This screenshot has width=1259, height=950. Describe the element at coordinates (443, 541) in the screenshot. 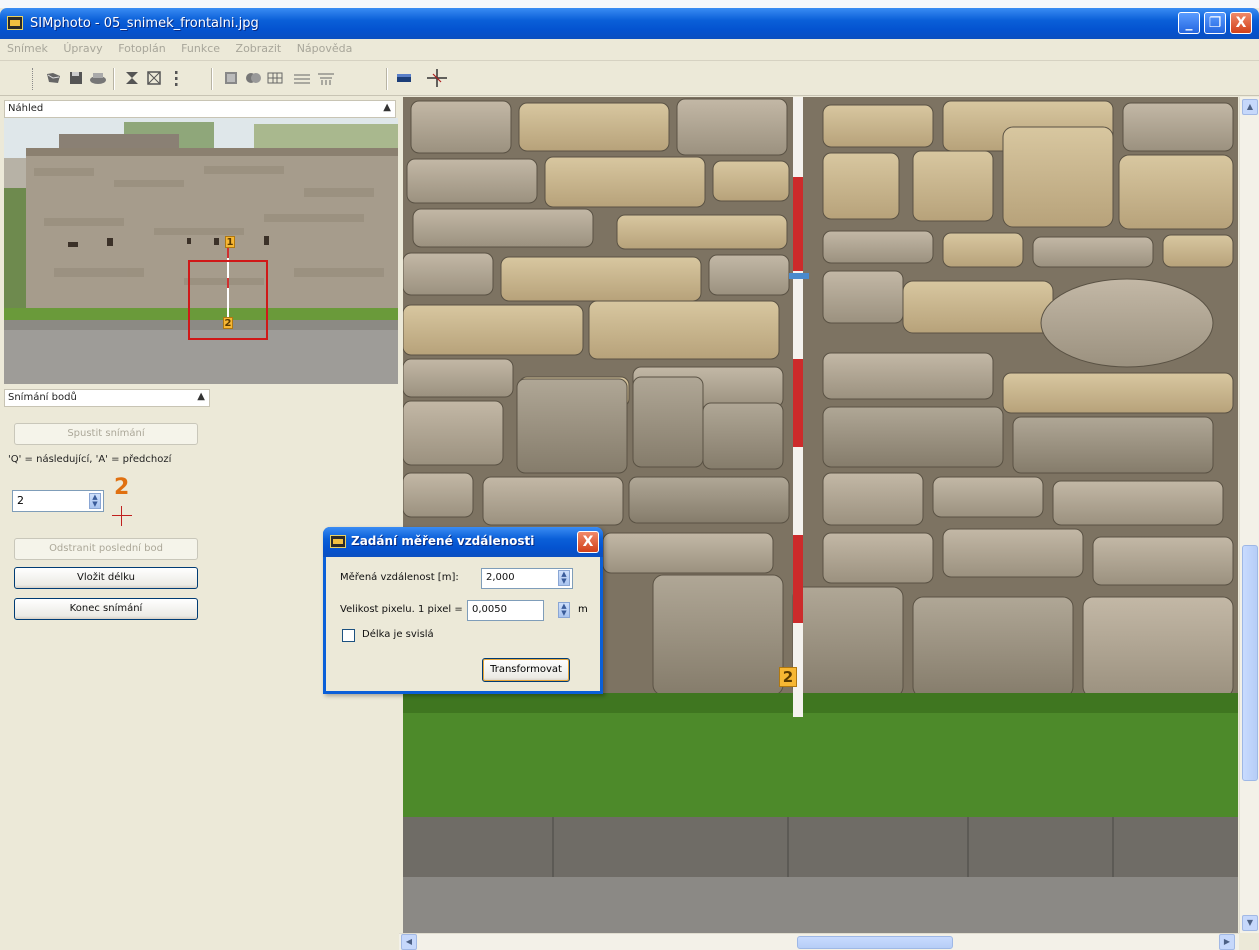

I see `dialog-title: Zadání měřené vzdálenosti` at that location.